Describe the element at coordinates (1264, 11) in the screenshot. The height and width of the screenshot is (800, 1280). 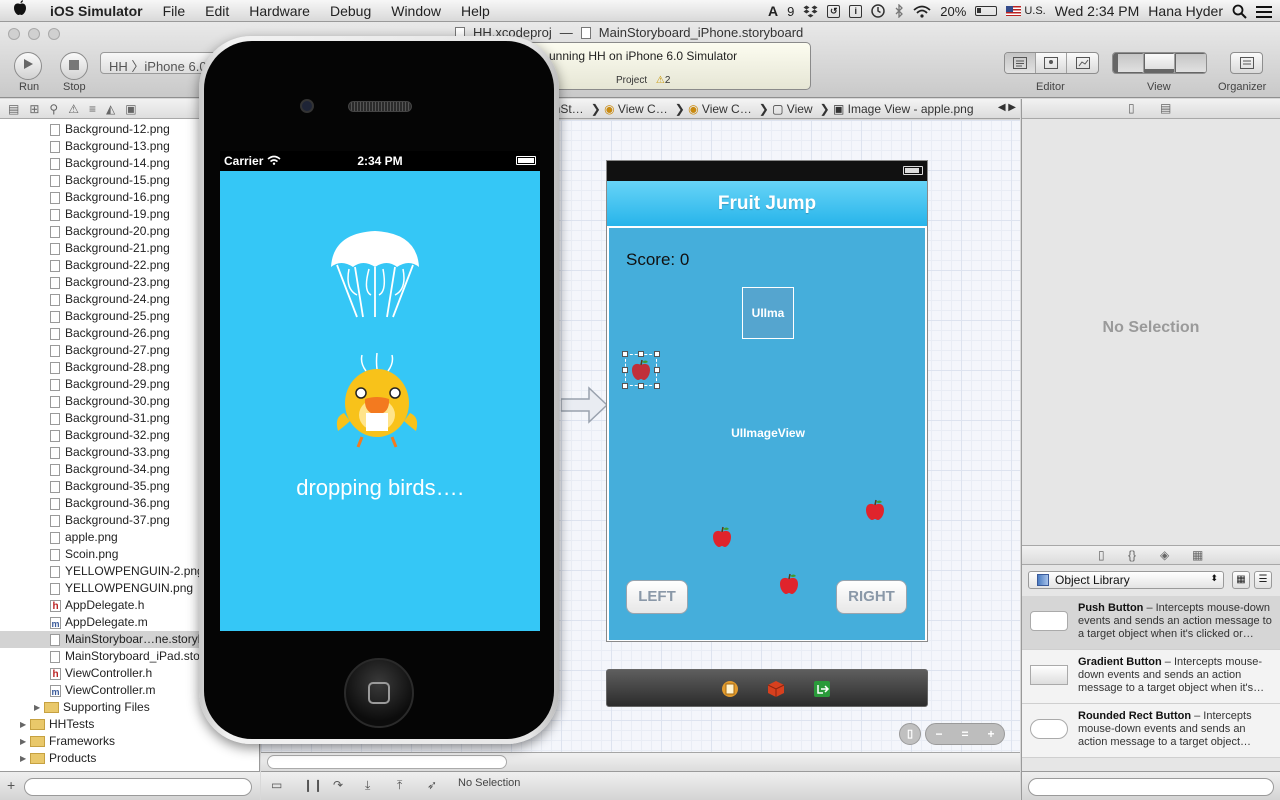
I see `notification-center-icon` at that location.